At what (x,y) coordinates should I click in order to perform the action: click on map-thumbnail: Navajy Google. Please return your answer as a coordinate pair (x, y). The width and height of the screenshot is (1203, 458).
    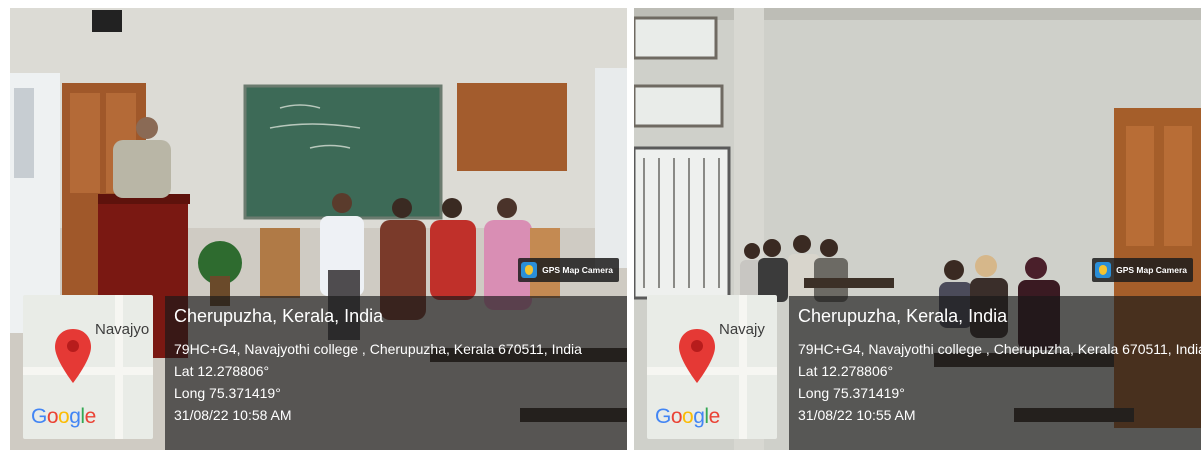
    Looking at the image, I should click on (712, 367).